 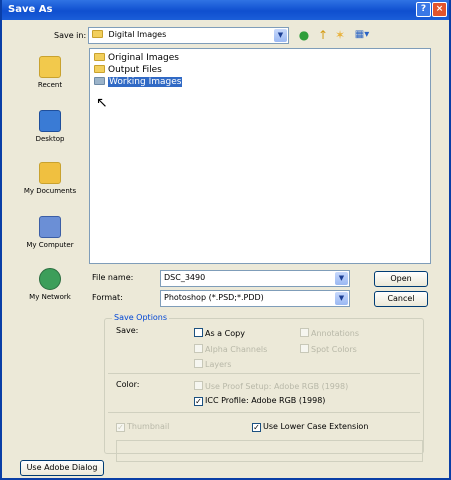 What do you see at coordinates (137, 34) in the screenshot?
I see `save-in-value: Digital Images` at bounding box center [137, 34].